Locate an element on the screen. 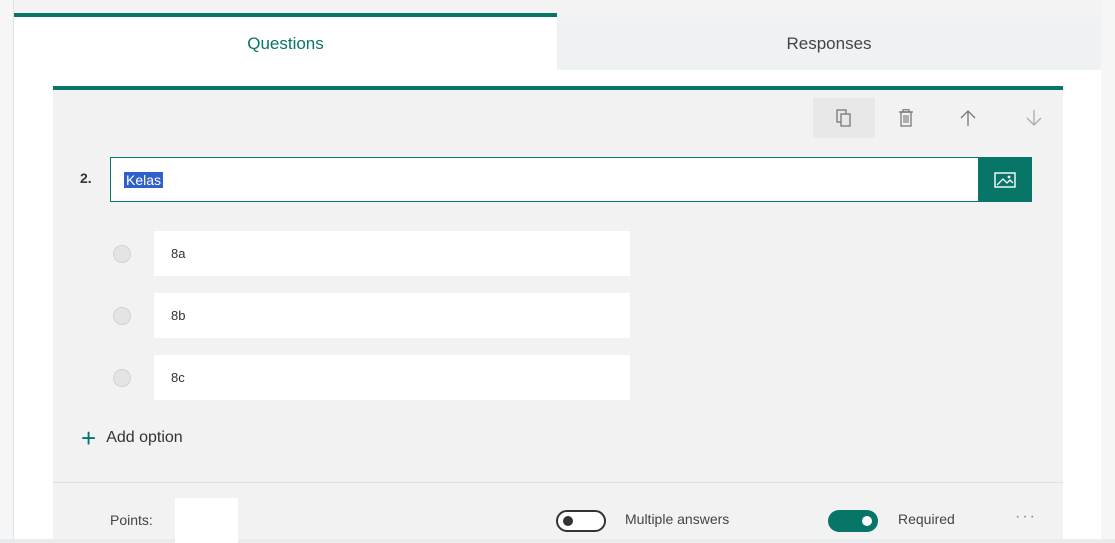  tab-responses: Responses is located at coordinates (829, 43).